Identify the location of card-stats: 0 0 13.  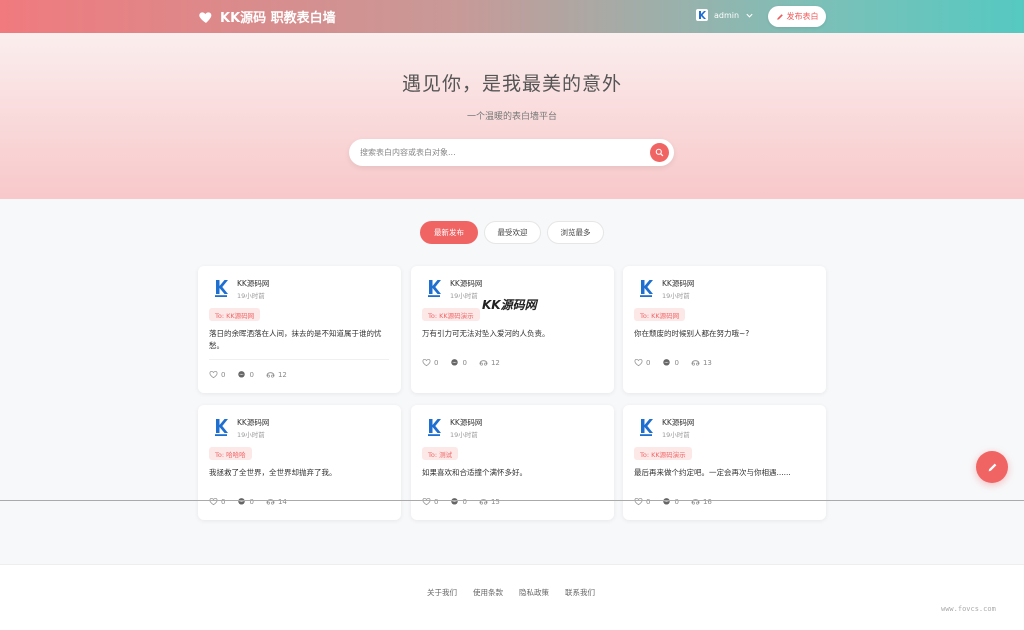
(673, 362).